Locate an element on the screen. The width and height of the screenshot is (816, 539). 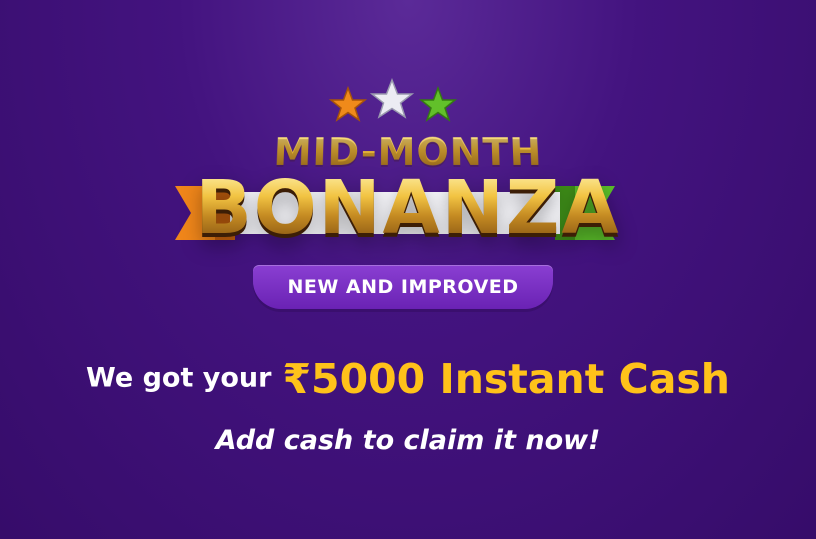
silver-star-icon is located at coordinates (392, 98).